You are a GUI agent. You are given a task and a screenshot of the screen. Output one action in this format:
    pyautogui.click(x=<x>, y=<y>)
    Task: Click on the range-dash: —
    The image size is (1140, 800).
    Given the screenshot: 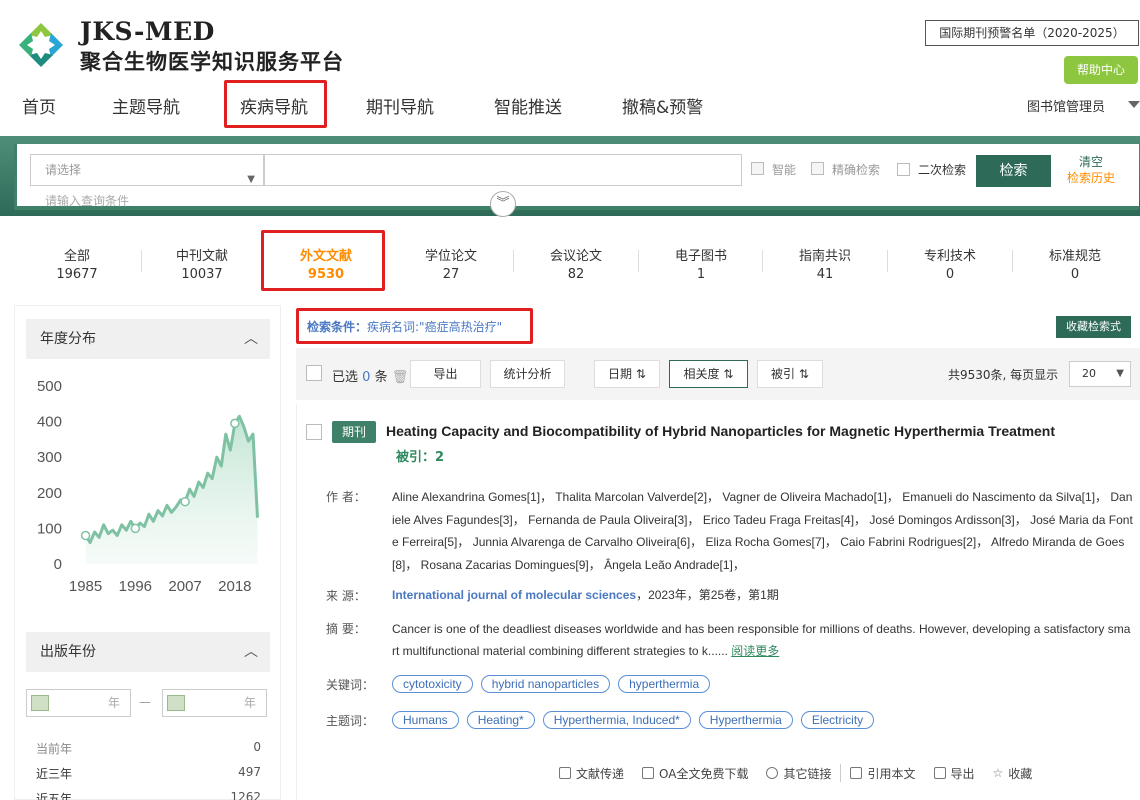 What is the action you would take?
    pyautogui.click(x=145, y=702)
    